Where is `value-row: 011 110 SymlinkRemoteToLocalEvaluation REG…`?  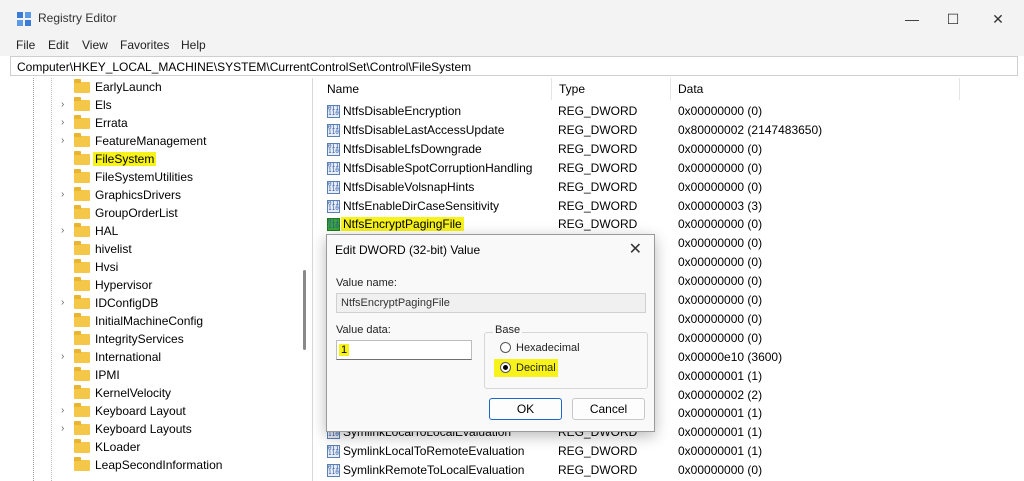
value-row: 011 110 SymlinkRemoteToLocalEvaluation REG… is located at coordinates (672, 470).